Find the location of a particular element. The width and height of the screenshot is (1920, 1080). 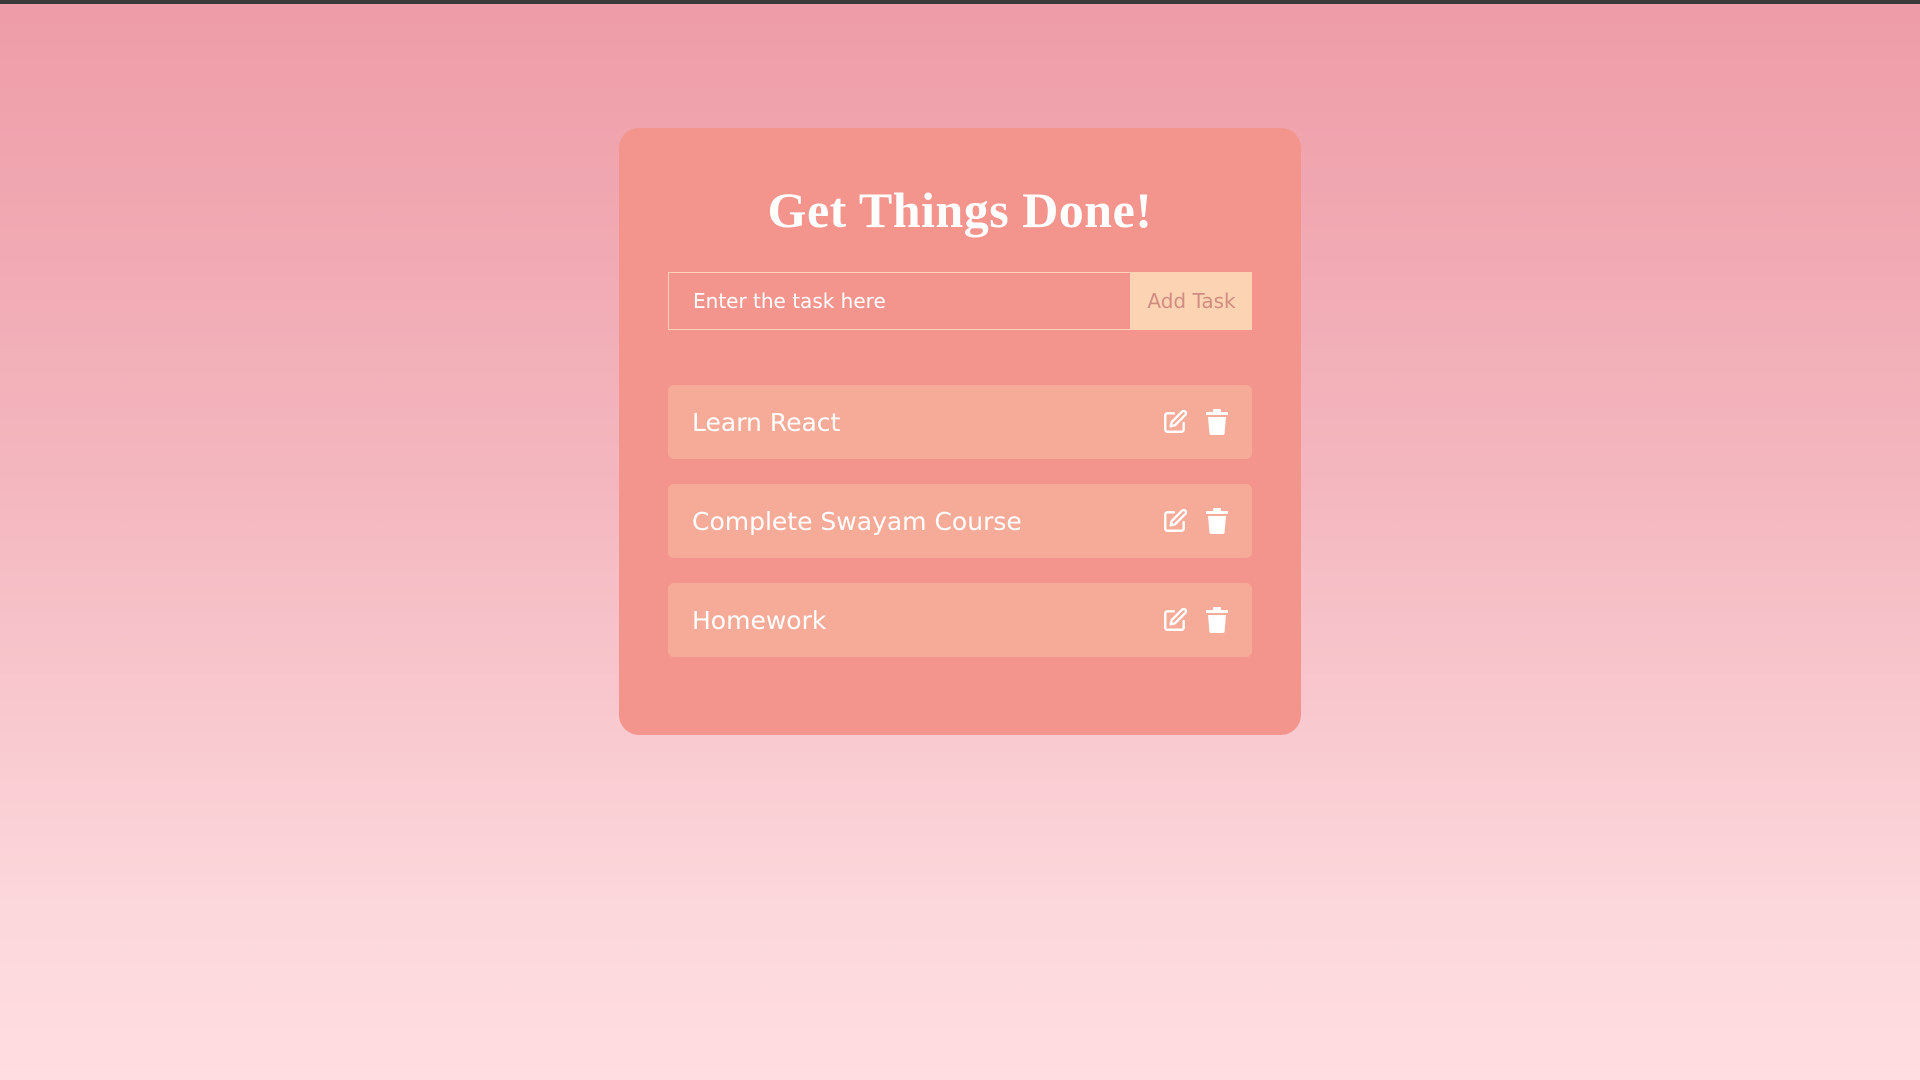

task-item: Learn React is located at coordinates (960, 422).